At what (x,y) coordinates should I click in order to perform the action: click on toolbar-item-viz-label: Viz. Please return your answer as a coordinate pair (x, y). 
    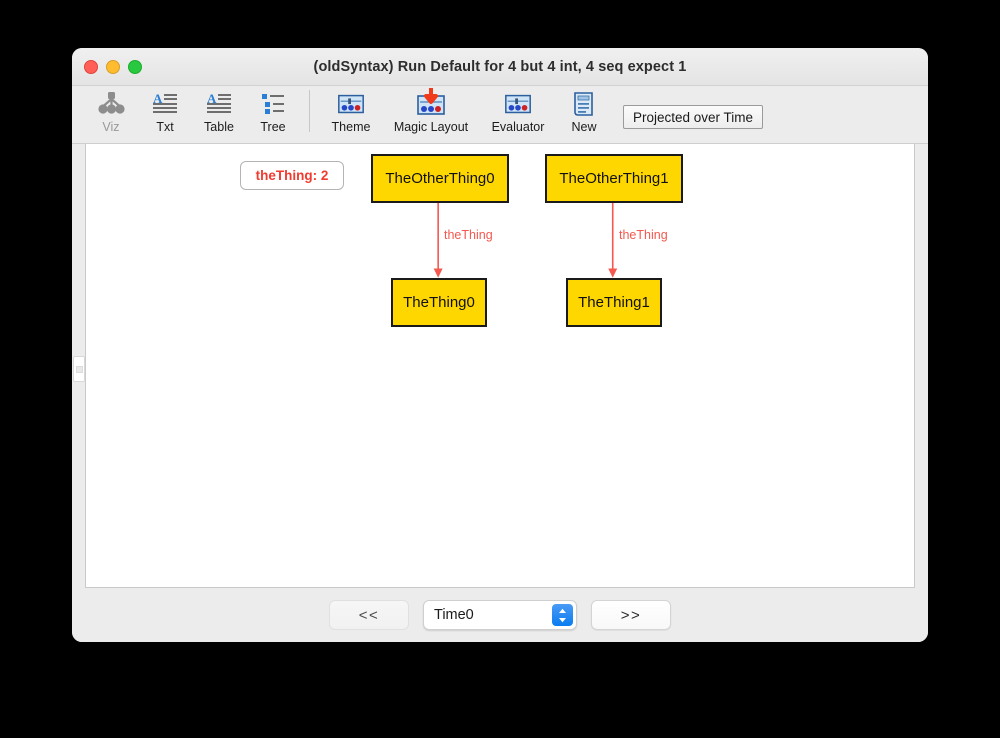
    Looking at the image, I should click on (111, 127).